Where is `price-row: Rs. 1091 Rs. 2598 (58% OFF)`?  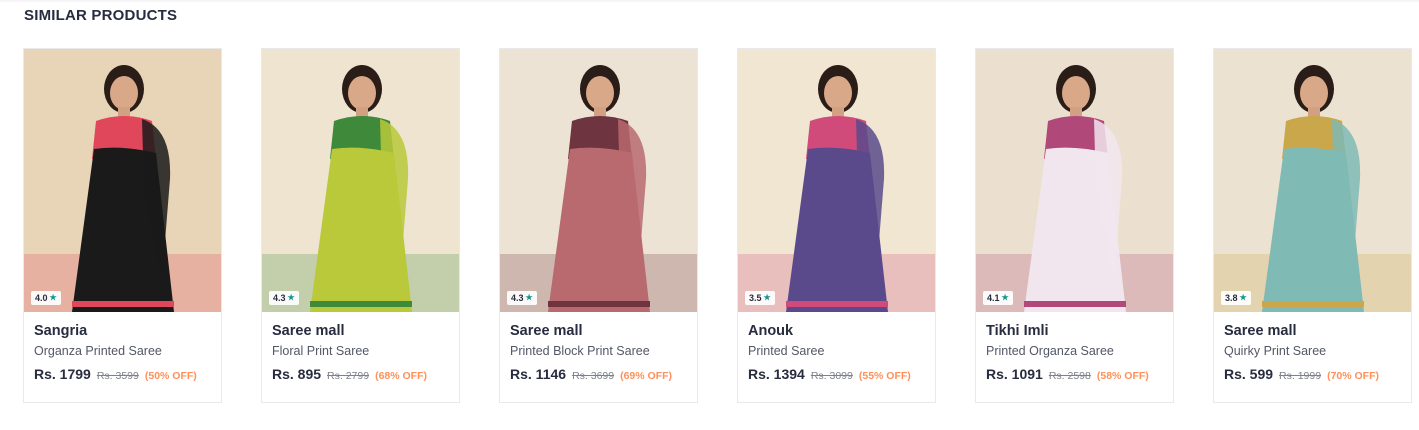
price-row: Rs. 1091 Rs. 2598 (58% OFF) is located at coordinates (1074, 374).